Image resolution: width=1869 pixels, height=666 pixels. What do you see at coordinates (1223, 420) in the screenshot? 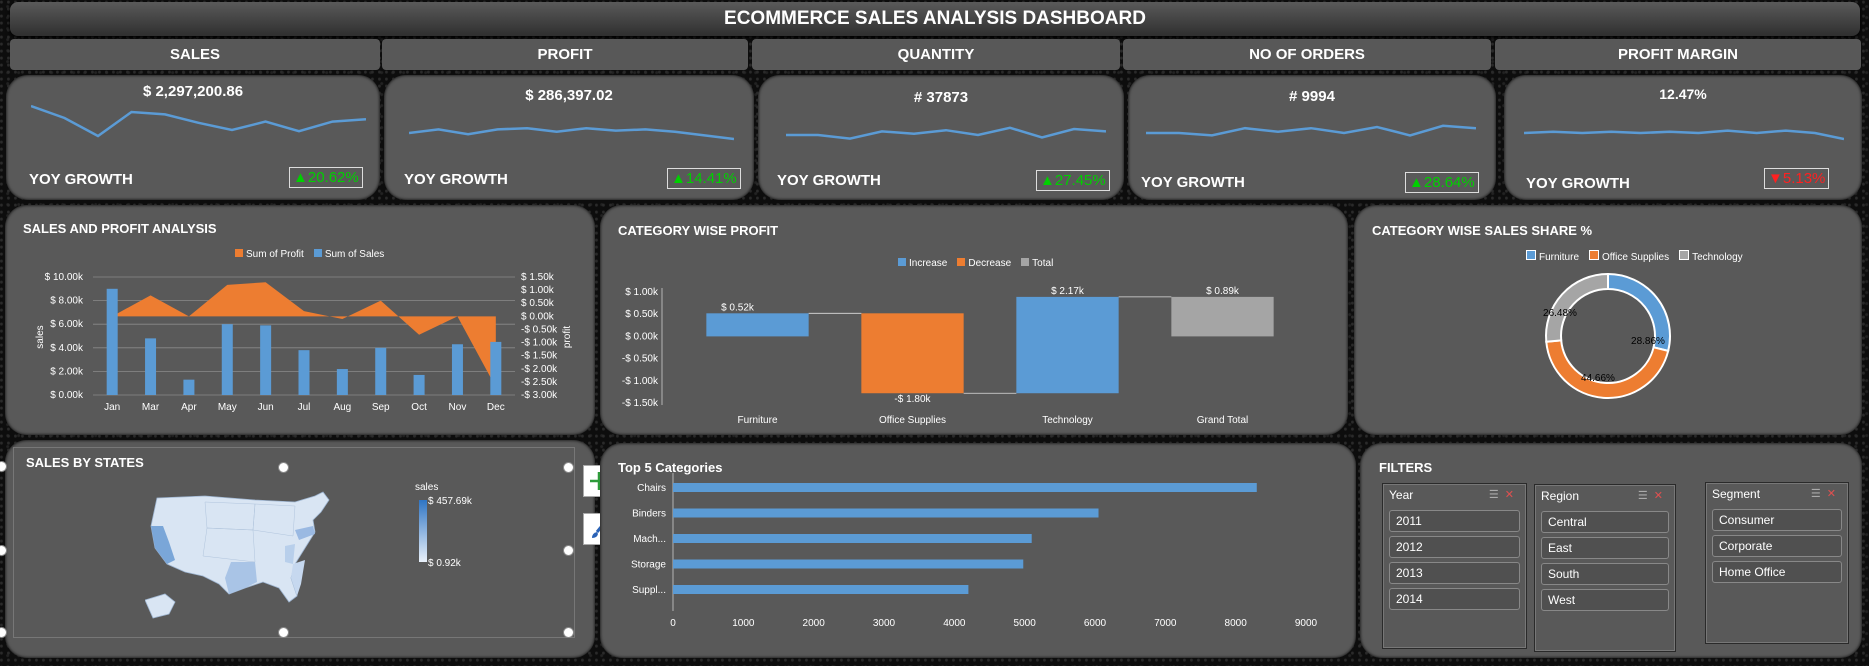
I see `x-tick: Grand Total` at bounding box center [1223, 420].